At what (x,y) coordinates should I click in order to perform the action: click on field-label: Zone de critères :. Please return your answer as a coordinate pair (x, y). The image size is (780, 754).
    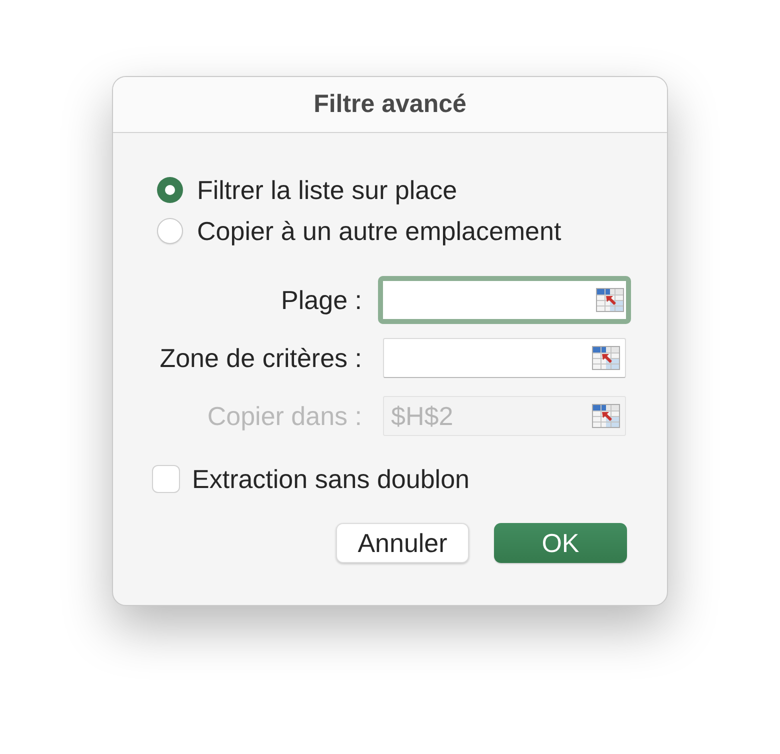
    Looking at the image, I should click on (261, 358).